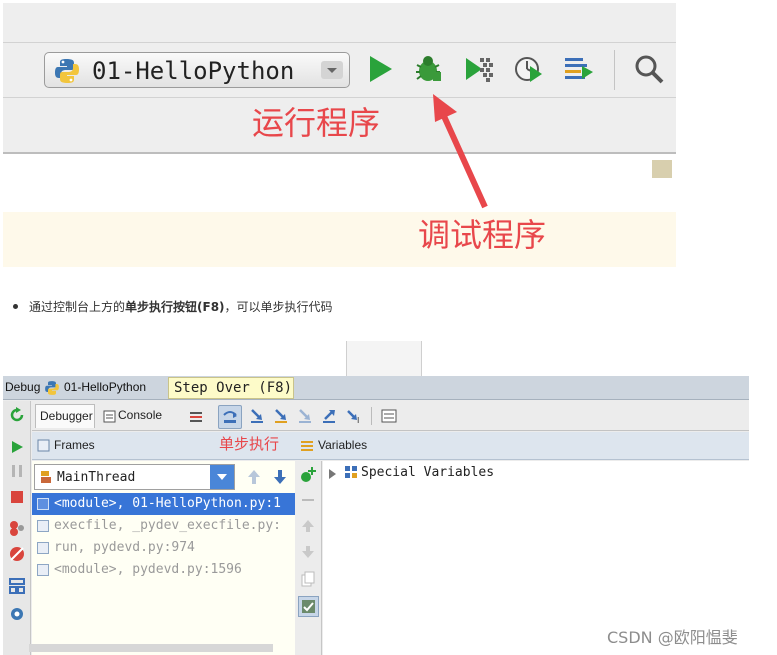 This screenshot has height=655, width=777. What do you see at coordinates (163, 570) in the screenshot?
I see `frame-row: <module>, pydevd.py:1596` at bounding box center [163, 570].